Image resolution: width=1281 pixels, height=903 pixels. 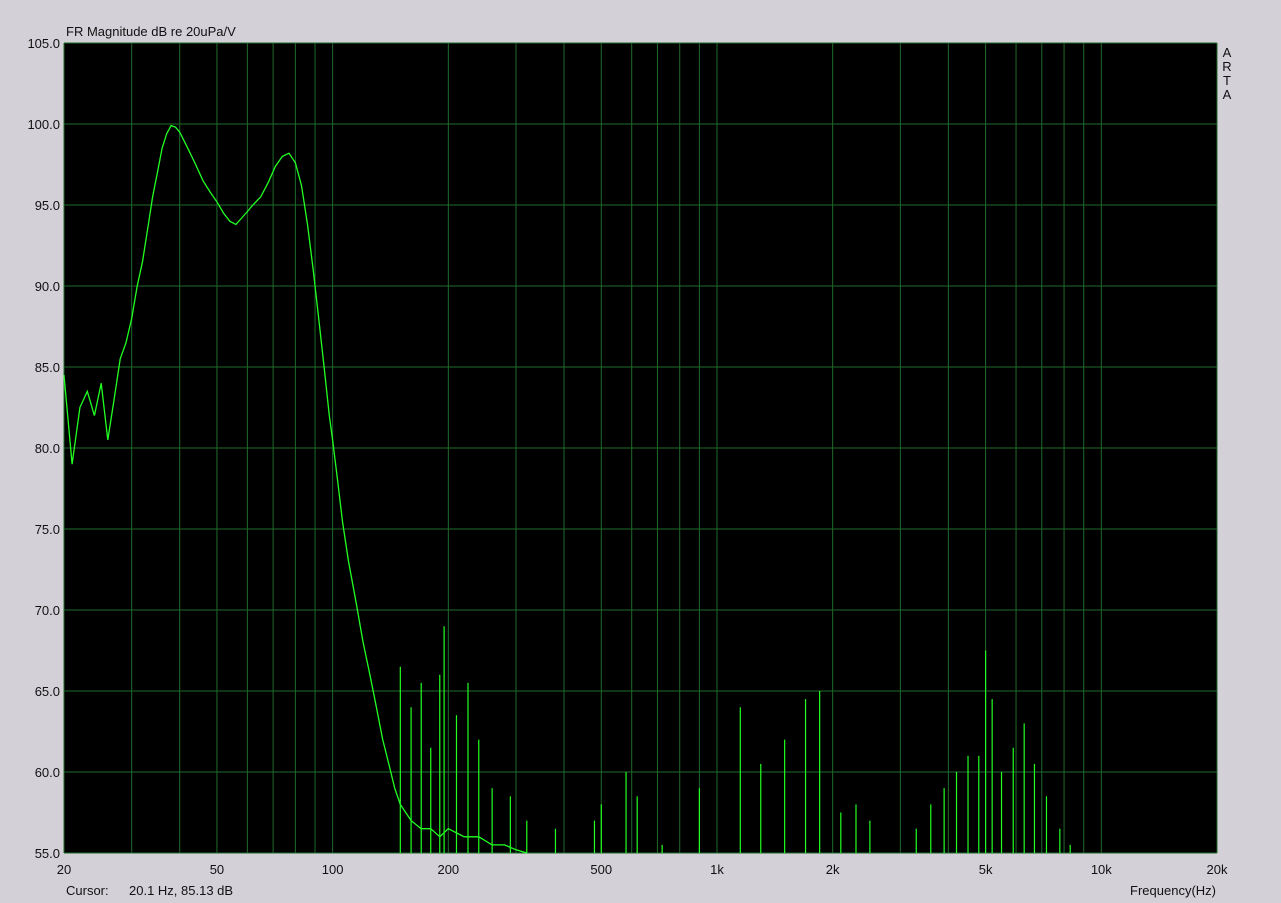 I want to click on cursor-readout: 20.1 Hz, 85.13 dB, so click(x=181, y=890).